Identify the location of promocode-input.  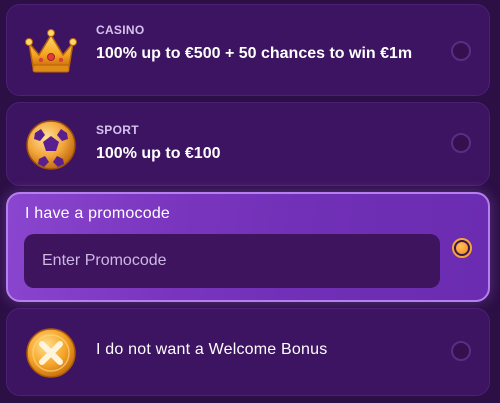
(232, 261).